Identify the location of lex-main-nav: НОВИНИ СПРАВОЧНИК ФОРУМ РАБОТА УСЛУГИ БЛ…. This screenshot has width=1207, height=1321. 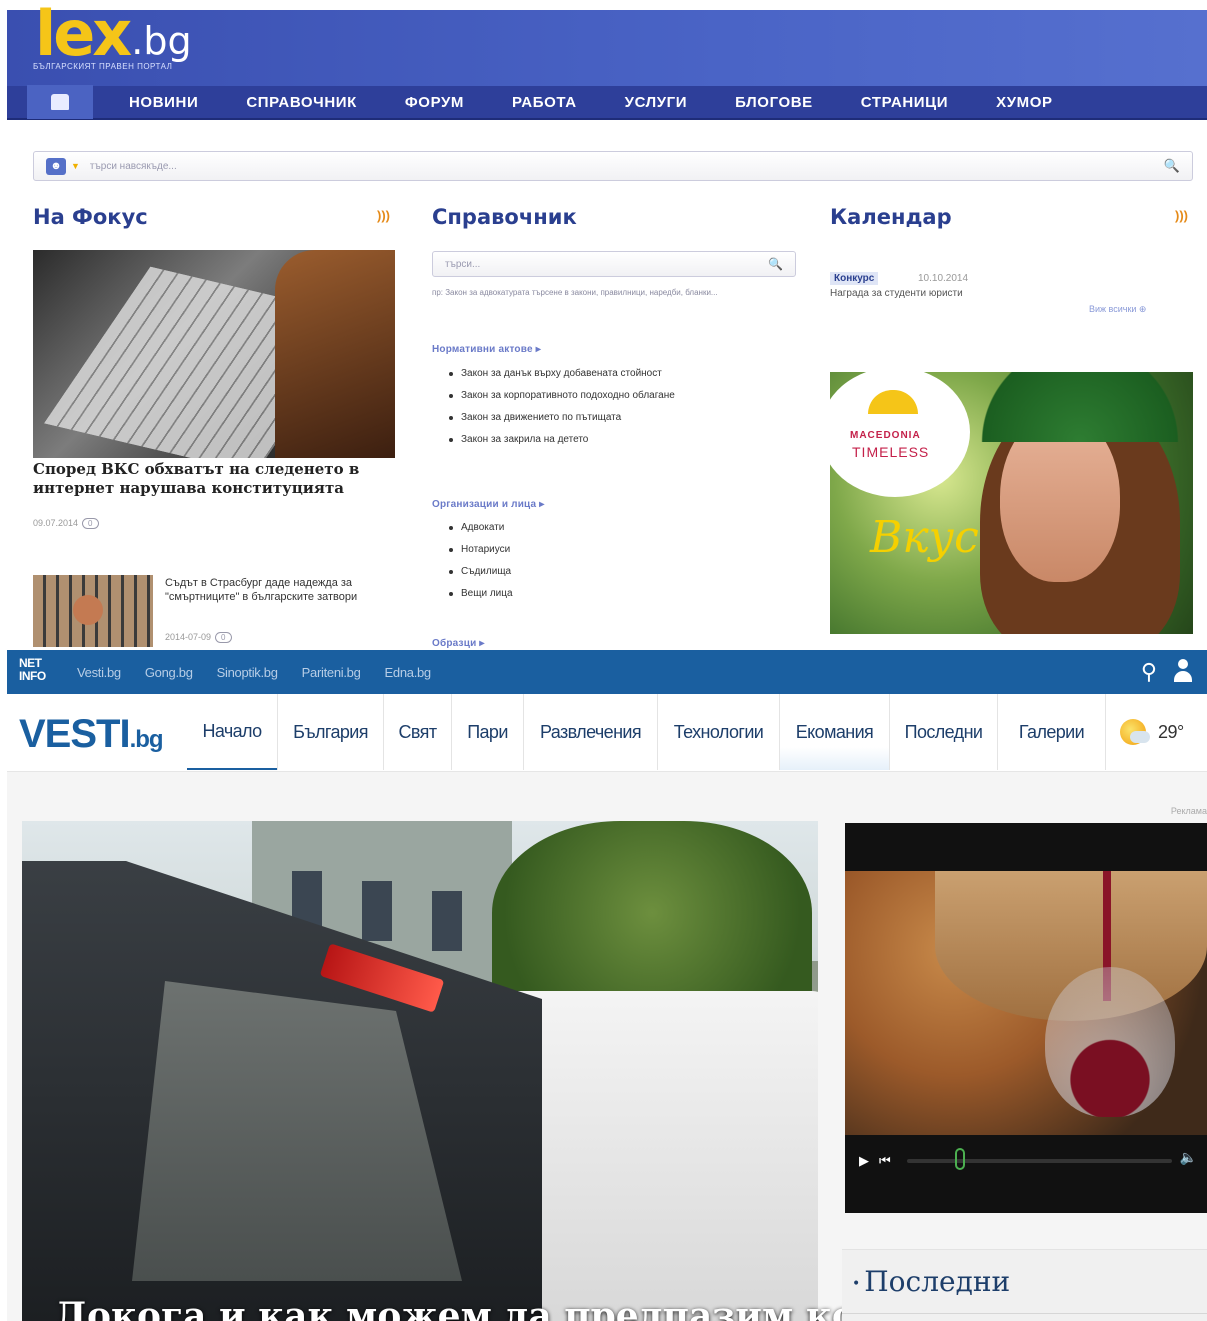
(607, 102).